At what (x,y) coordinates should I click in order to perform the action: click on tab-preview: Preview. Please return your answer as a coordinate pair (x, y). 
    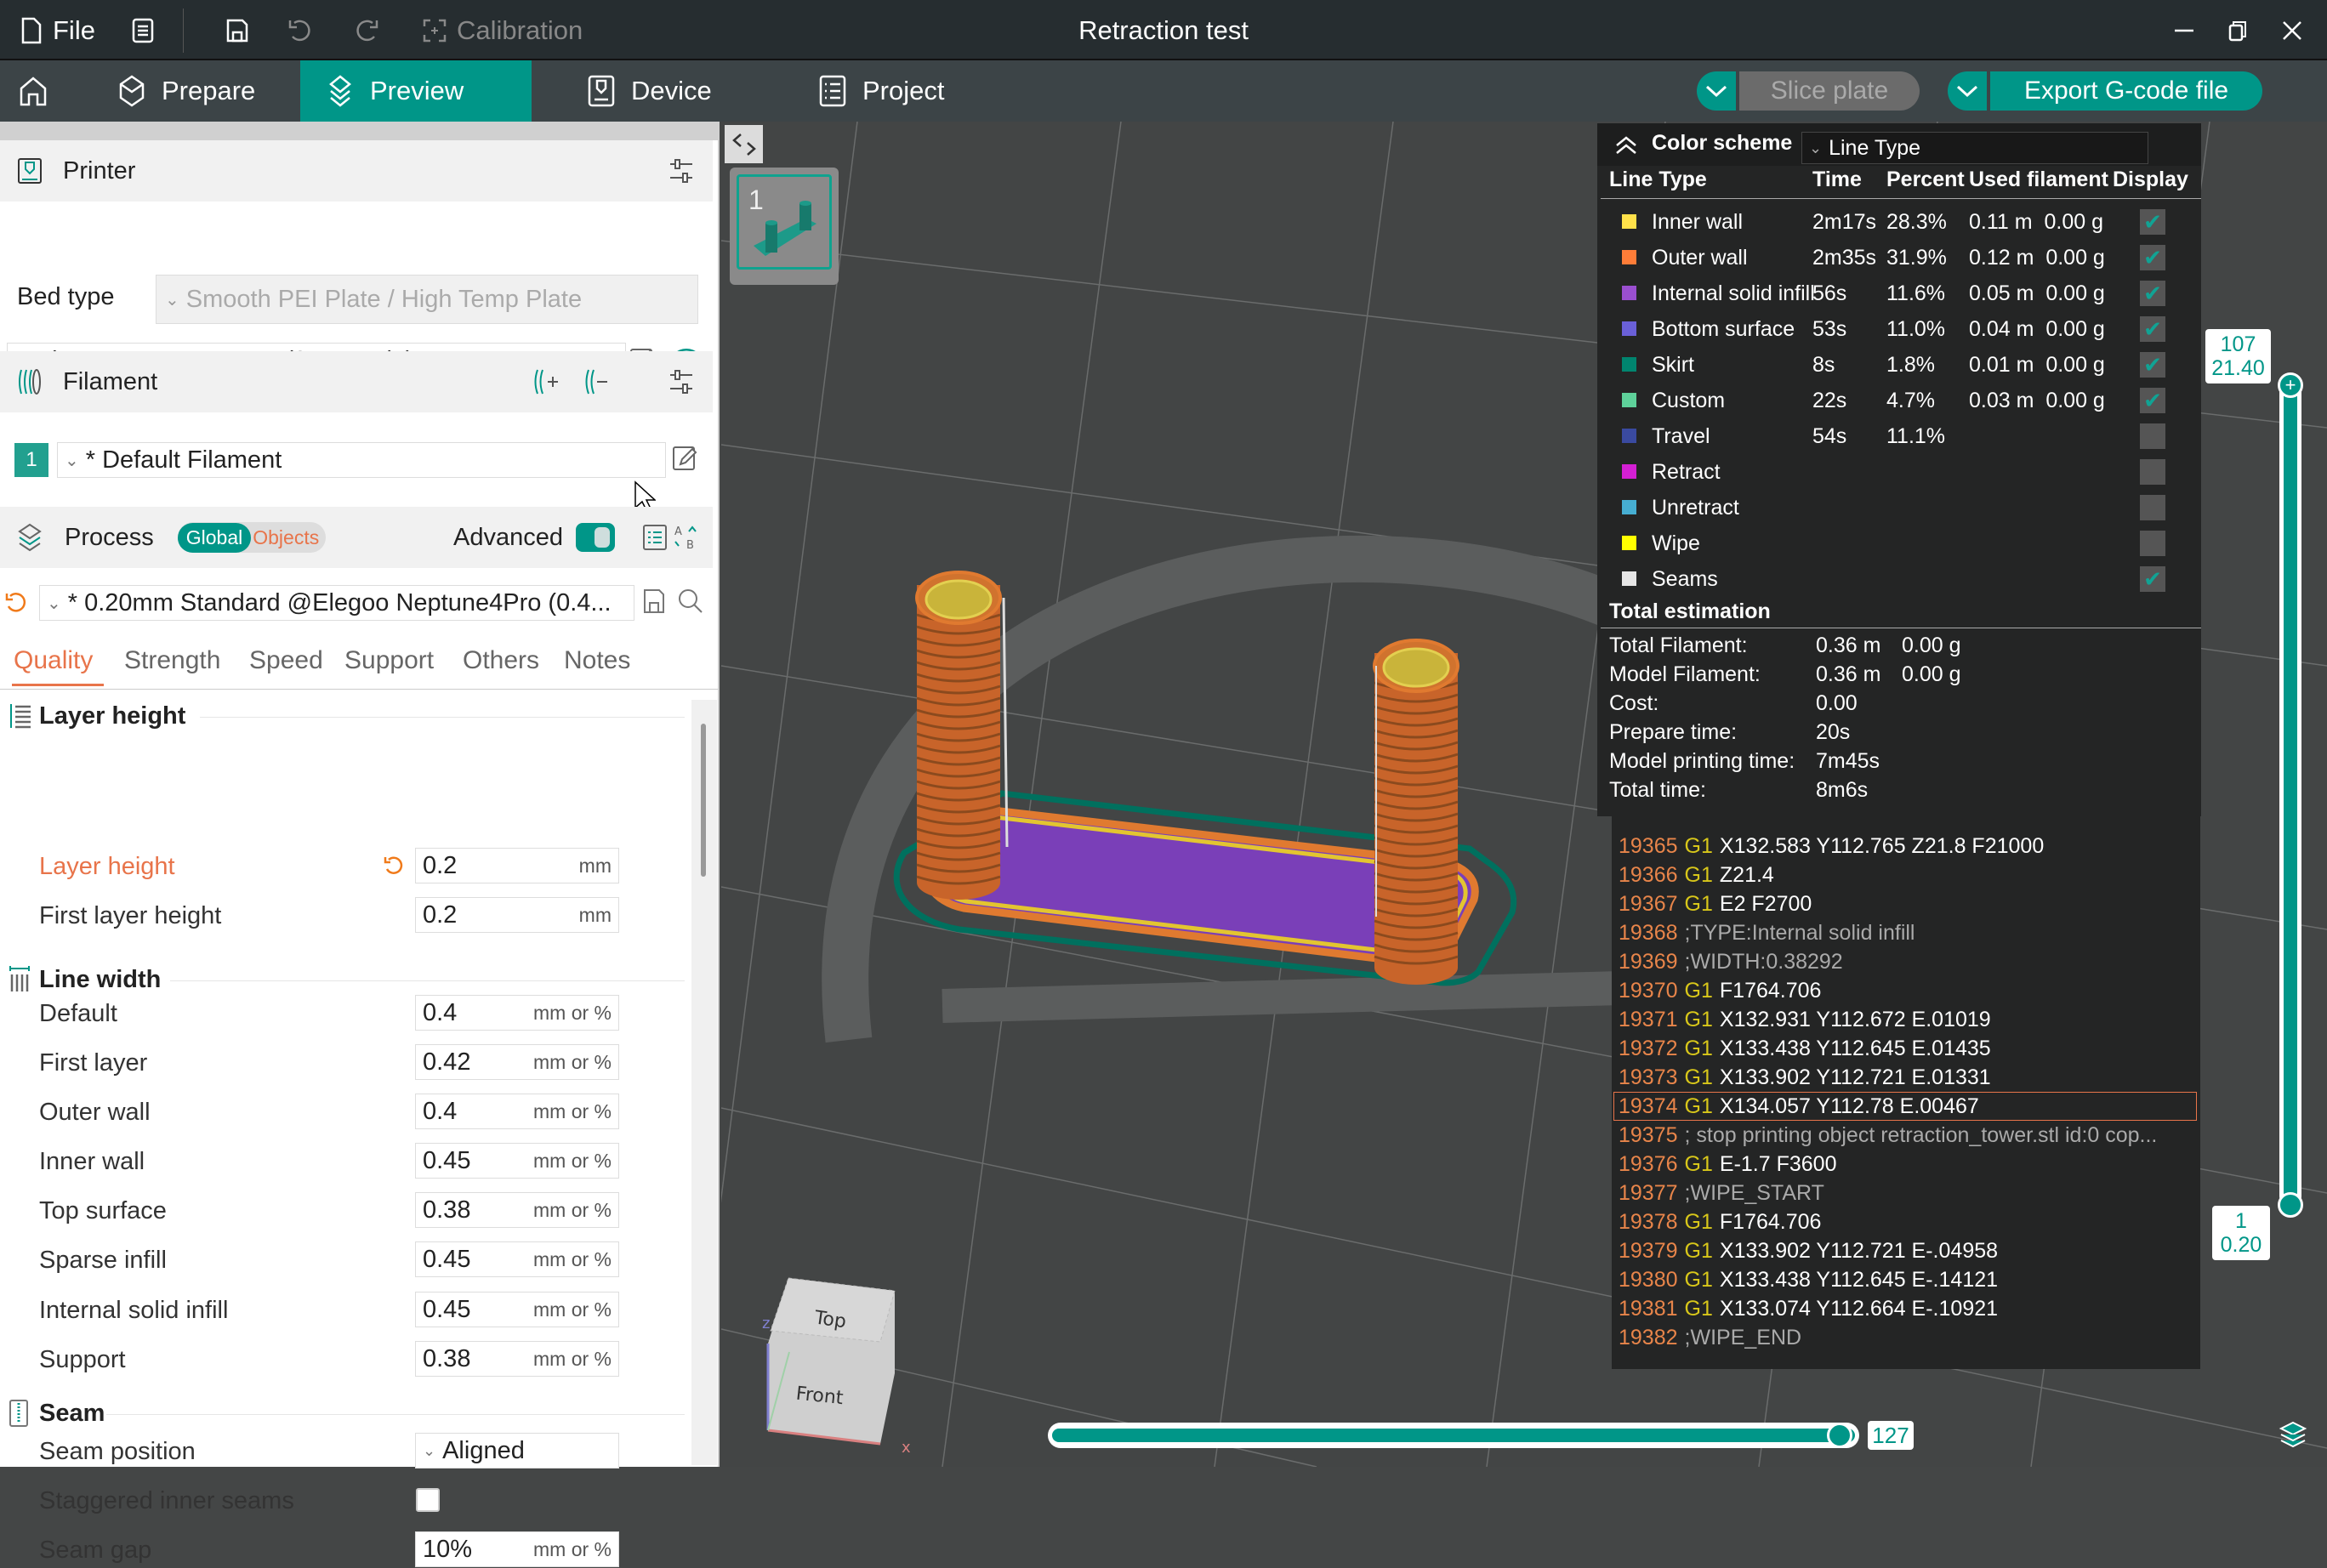
    Looking at the image, I should click on (416, 91).